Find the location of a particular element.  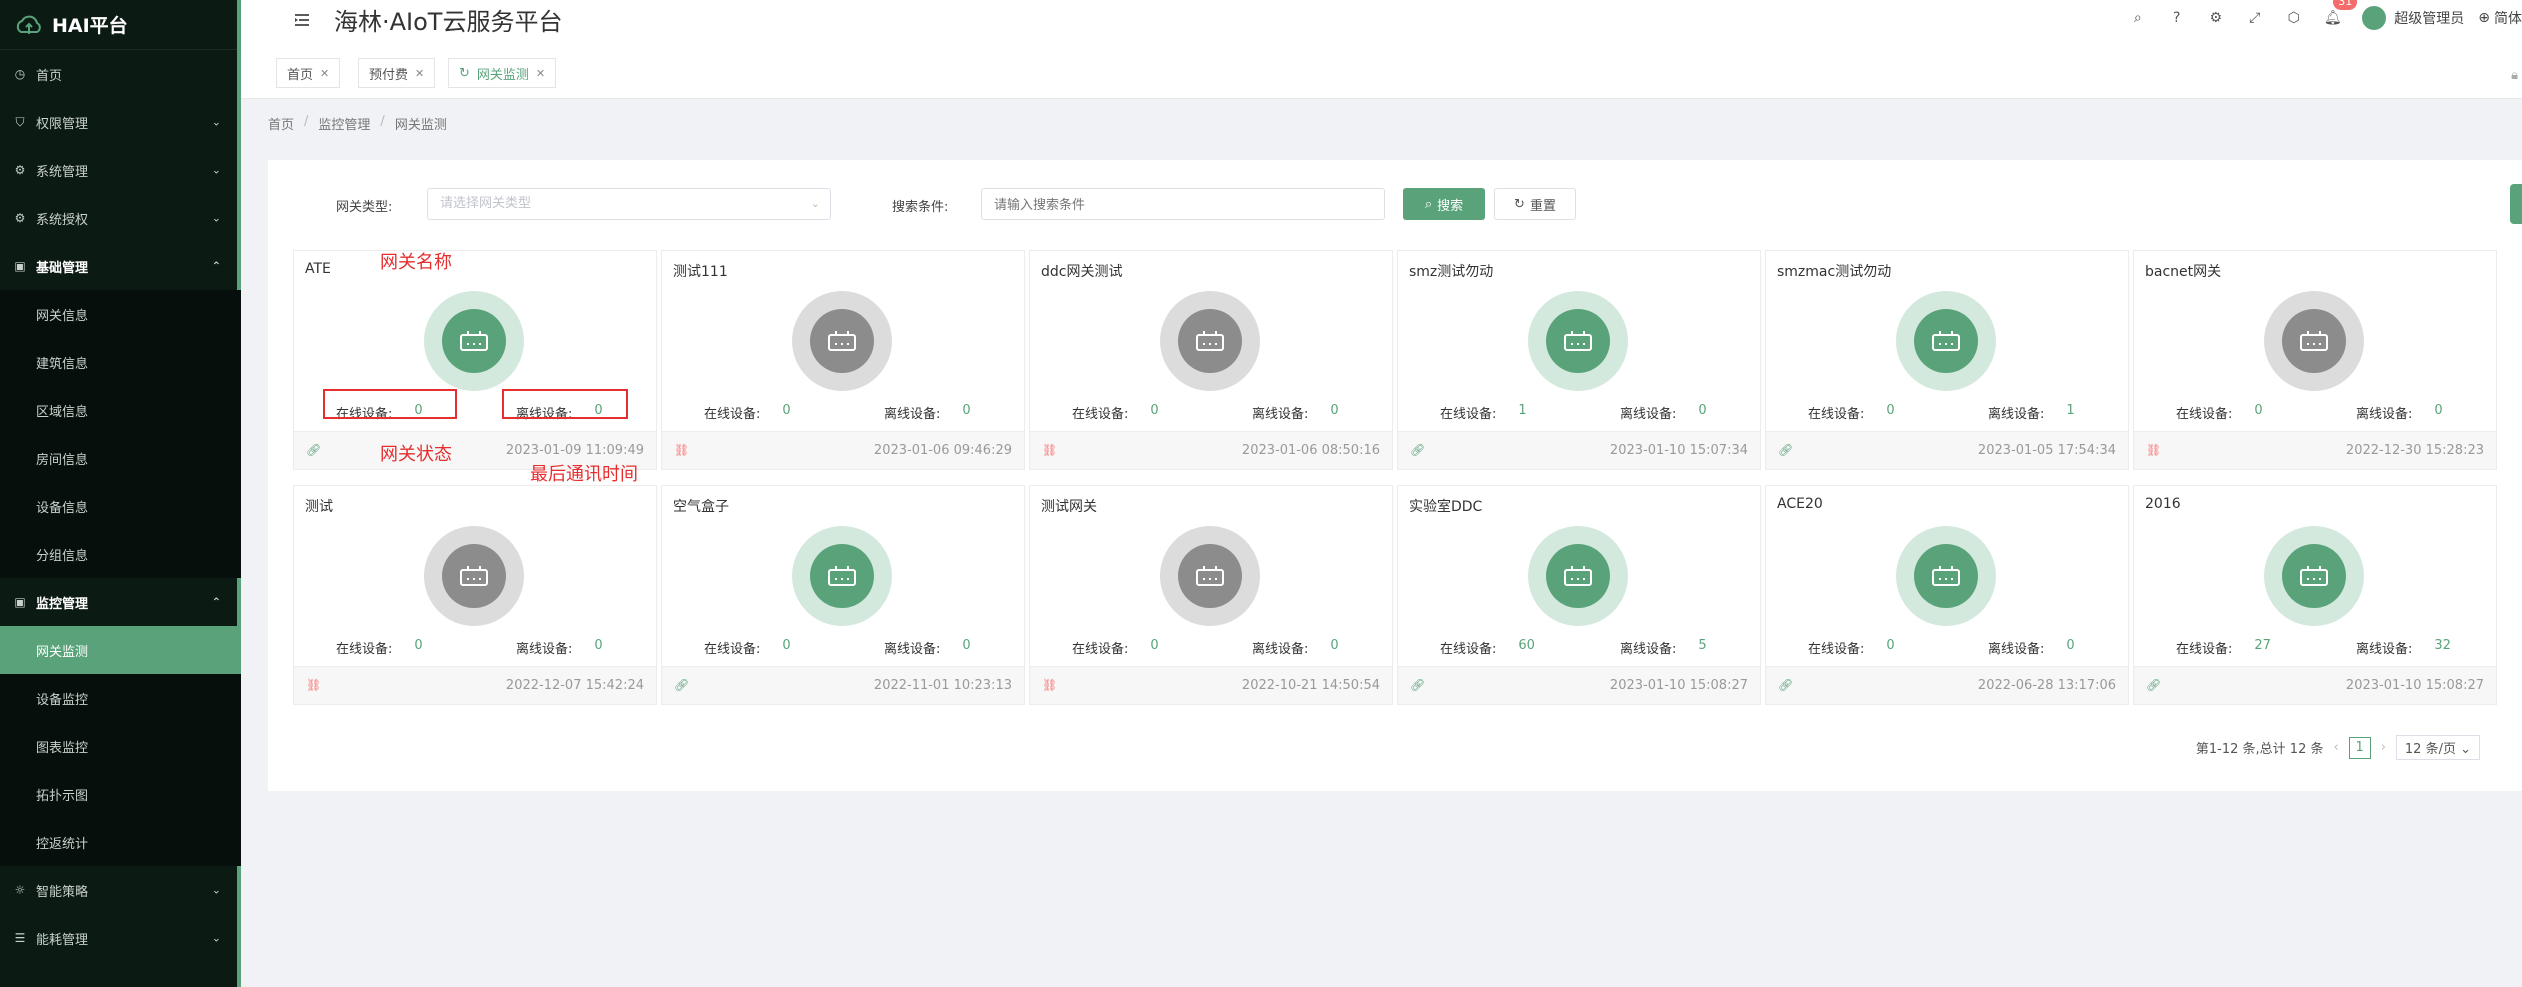

sidebar-subitem: 设备监控 is located at coordinates (120, 698).